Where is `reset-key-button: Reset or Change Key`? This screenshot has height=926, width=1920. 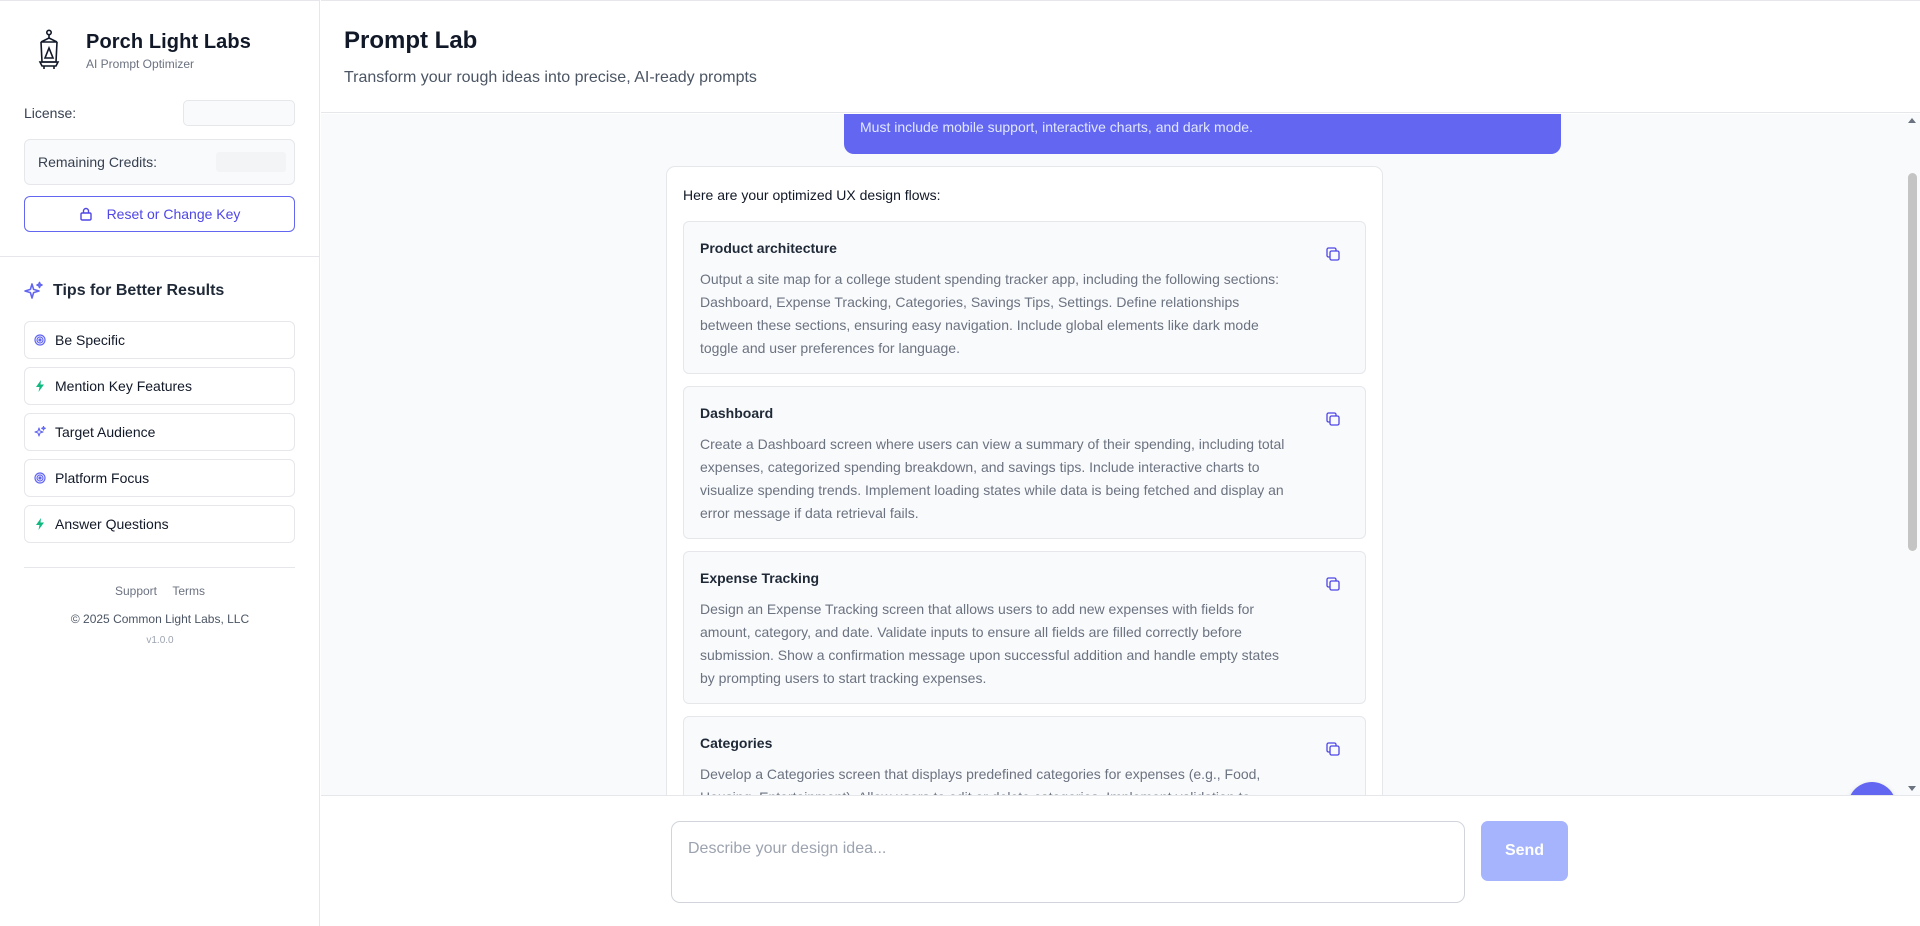 reset-key-button: Reset or Change Key is located at coordinates (159, 214).